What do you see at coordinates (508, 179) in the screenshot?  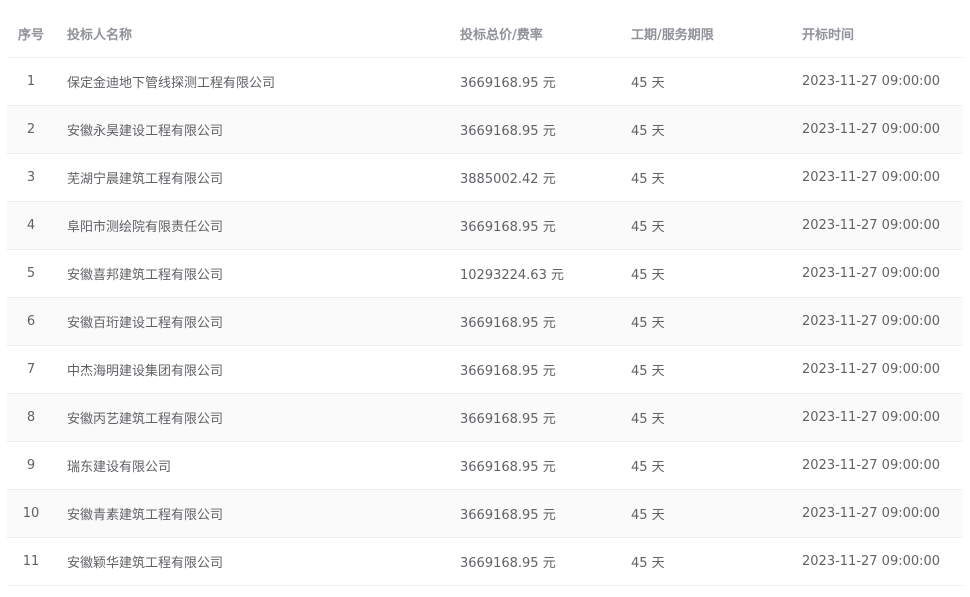 I see `row-bid-price: 3885002.42 元` at bounding box center [508, 179].